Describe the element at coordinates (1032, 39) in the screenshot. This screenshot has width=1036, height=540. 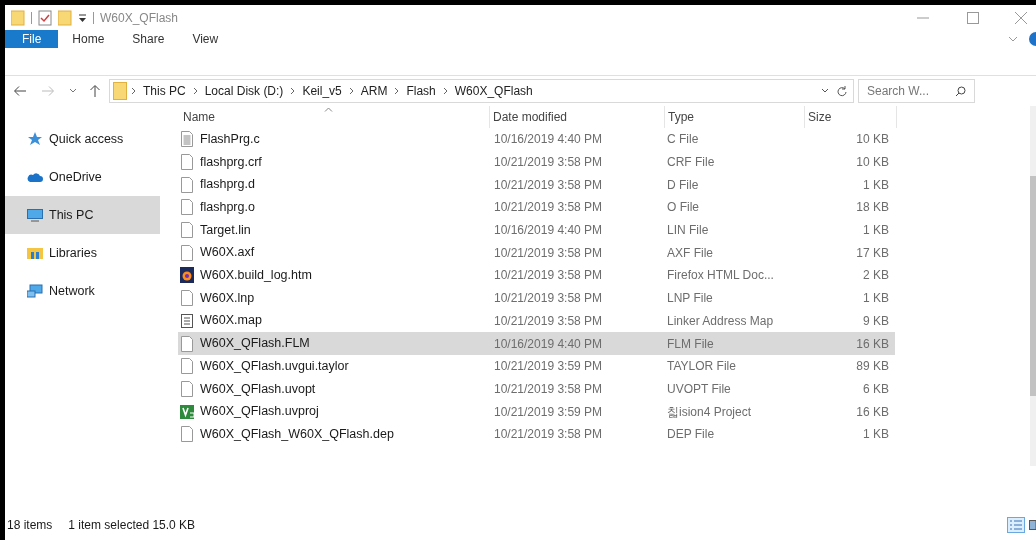
I see `help-icon` at that location.